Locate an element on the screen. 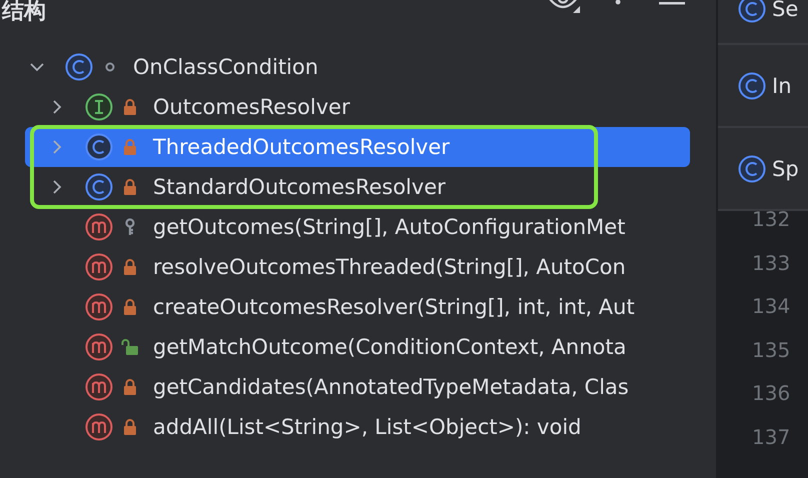  tree-item: addAll(List<String>, List<Object>): void is located at coordinates (357, 427).